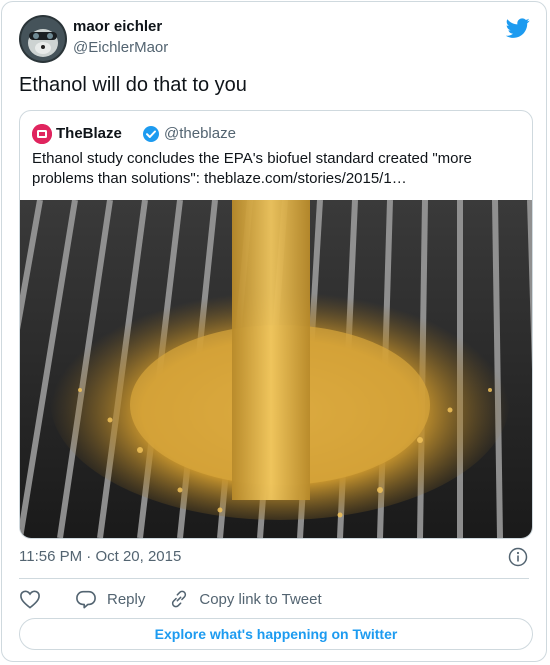 Image resolution: width=550 pixels, height=665 pixels. I want to click on twitter-bird-icon, so click(517, 28).